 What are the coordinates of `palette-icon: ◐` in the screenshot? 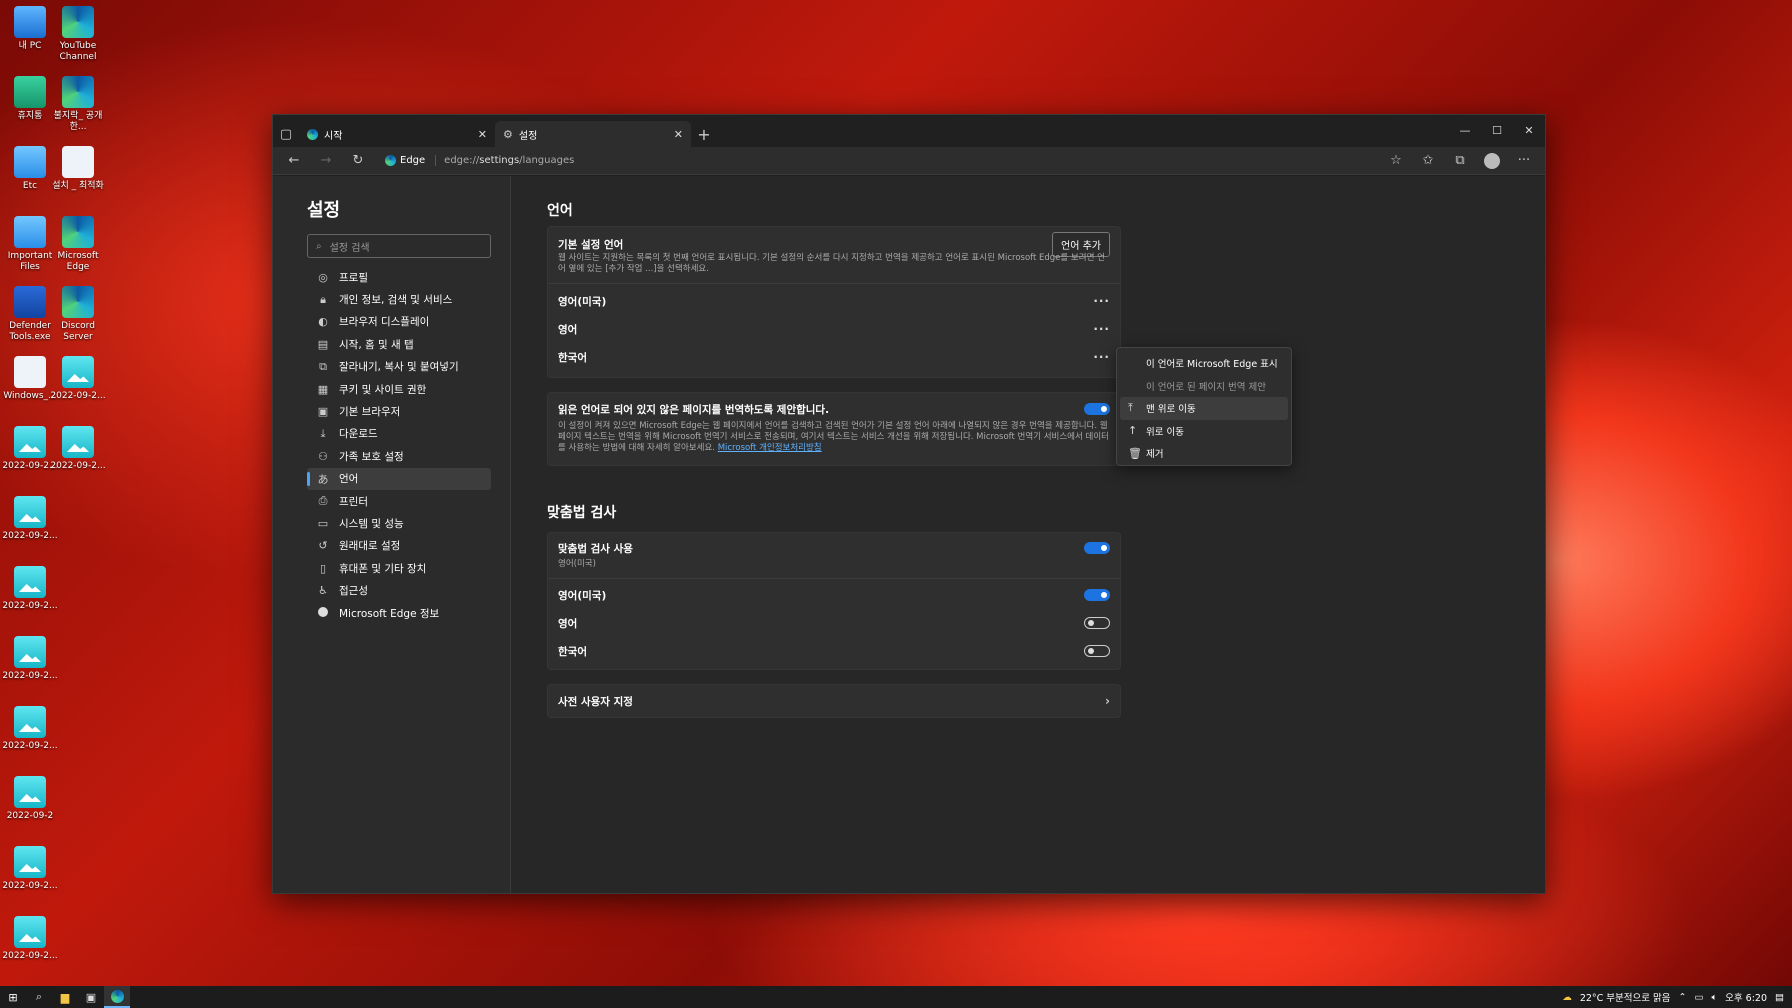 It's located at (323, 322).